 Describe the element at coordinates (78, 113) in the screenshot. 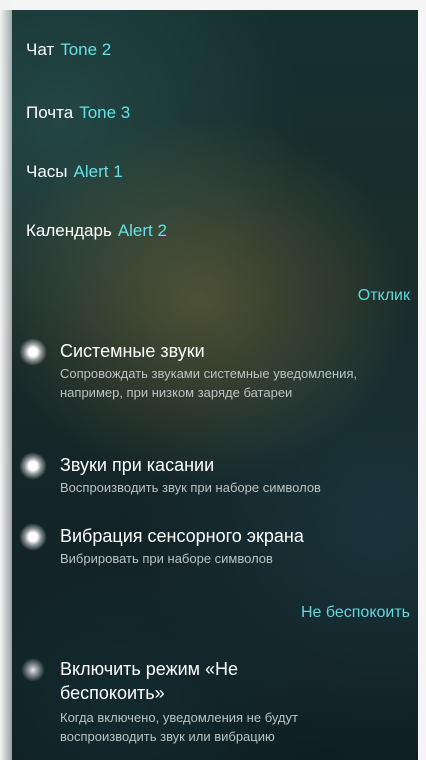

I see `tone-row-mail: Почта Tone 3` at that location.